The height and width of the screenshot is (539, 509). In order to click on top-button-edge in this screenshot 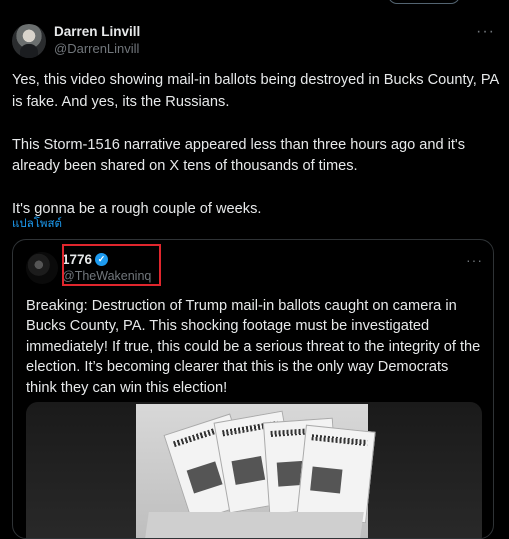, I will do `click(424, 2)`.